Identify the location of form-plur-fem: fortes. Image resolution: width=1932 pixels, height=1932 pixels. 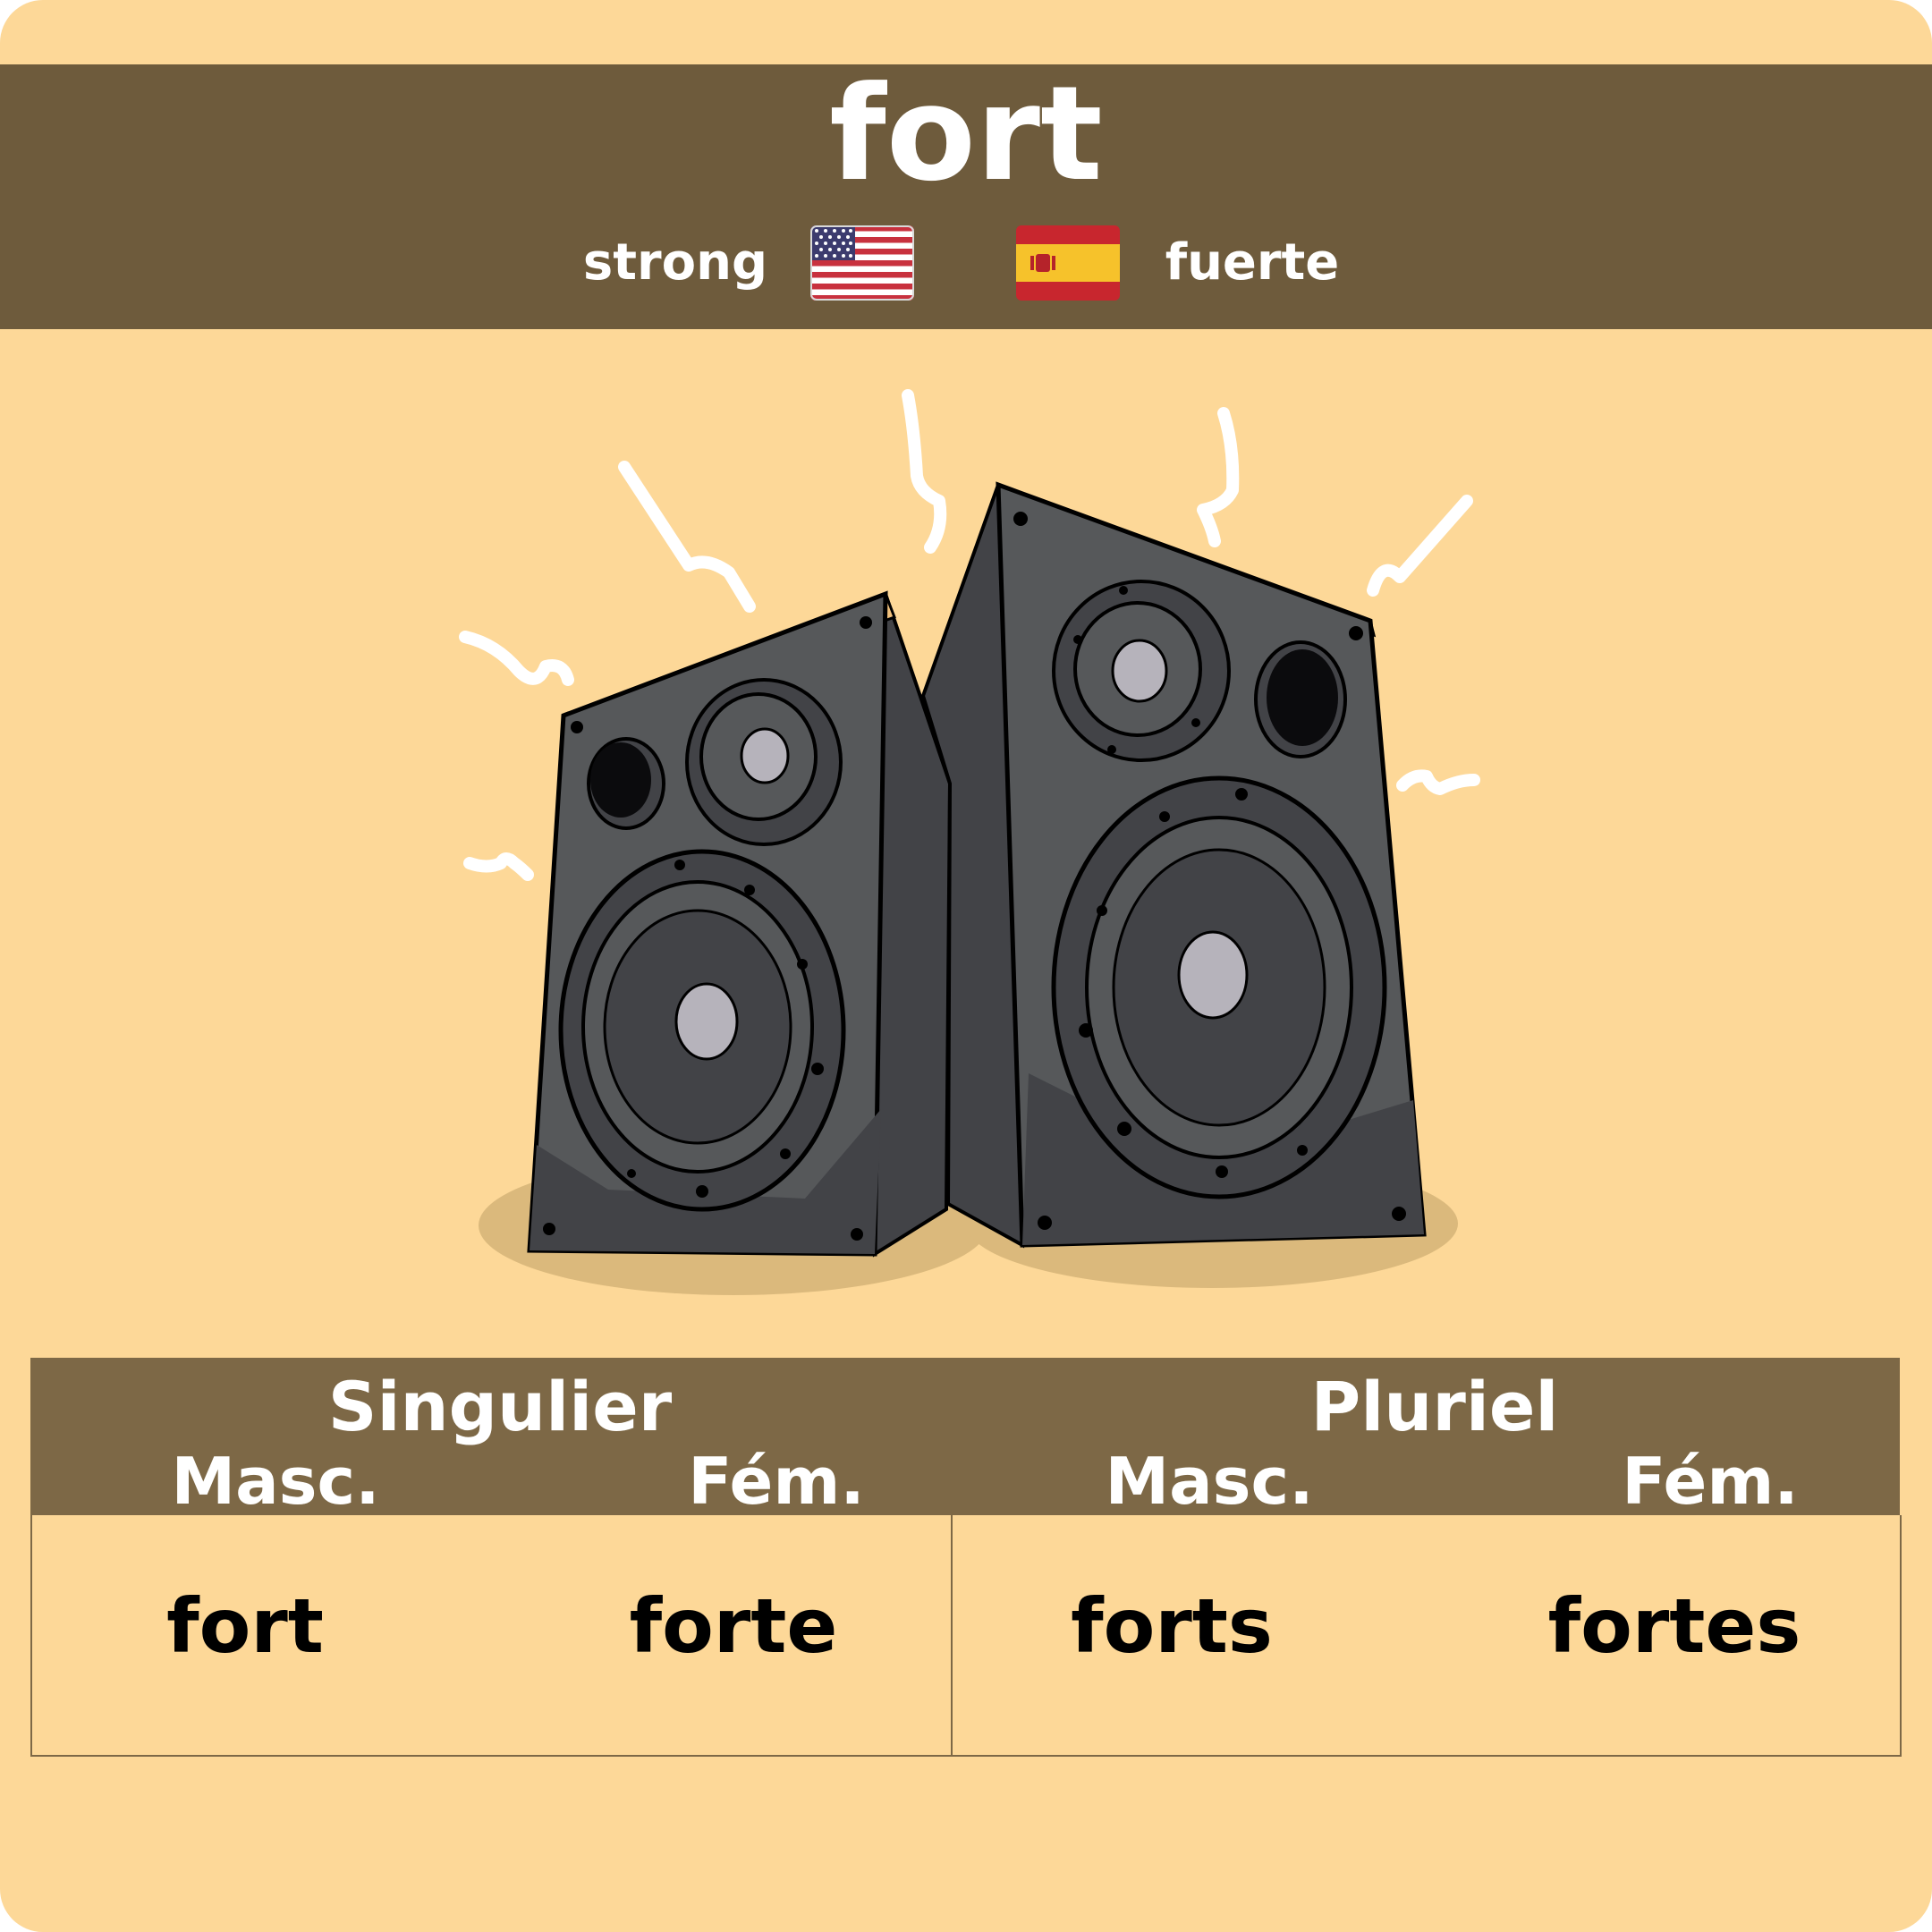
(1674, 1626).